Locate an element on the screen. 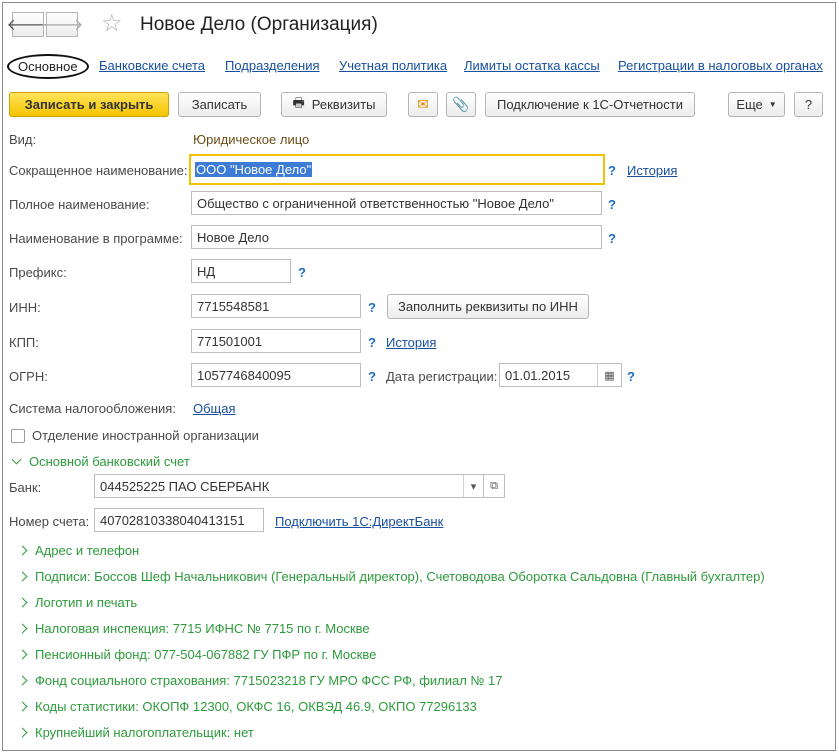 This screenshot has width=839, height=754. reg-date-value: 01.01.2015 is located at coordinates (538, 375).